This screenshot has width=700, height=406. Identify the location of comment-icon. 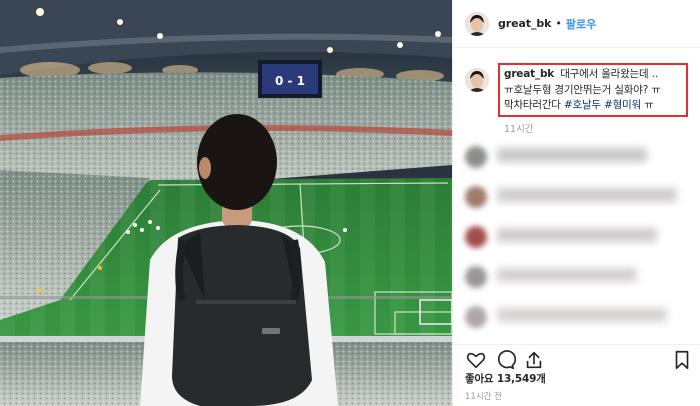
(505, 360).